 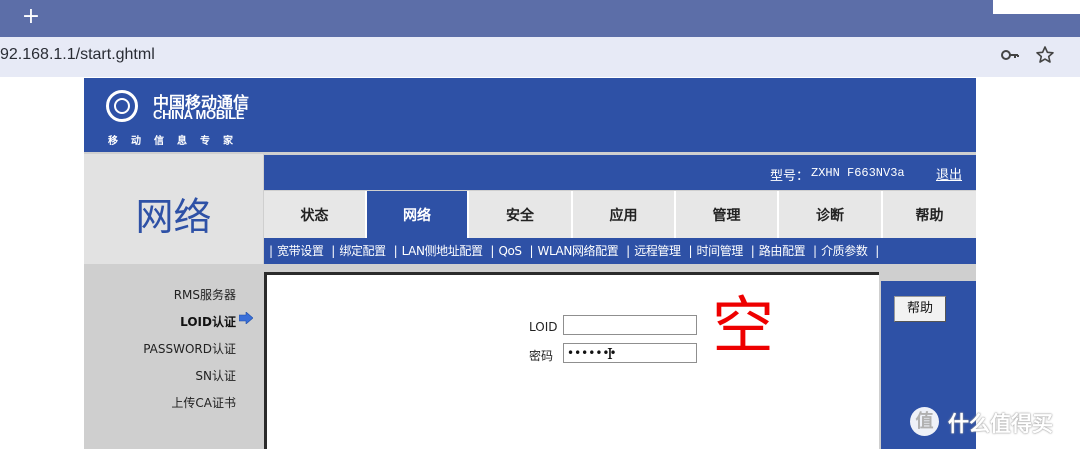 What do you see at coordinates (610, 354) in the screenshot?
I see `text-cursor-icon: I` at bounding box center [610, 354].